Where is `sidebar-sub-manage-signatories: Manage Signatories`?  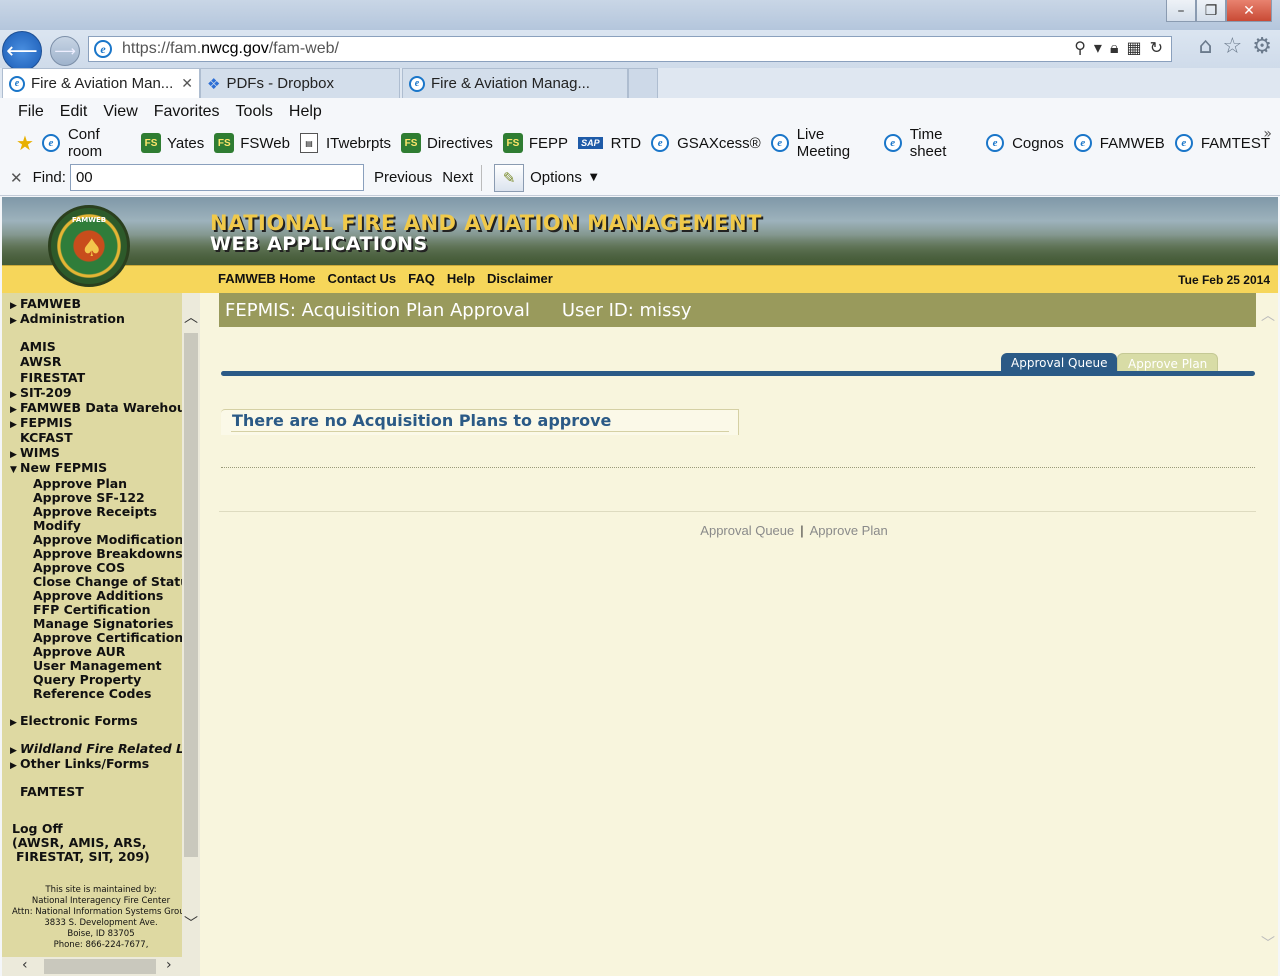 sidebar-sub-manage-signatories: Manage Signatories is located at coordinates (103, 623).